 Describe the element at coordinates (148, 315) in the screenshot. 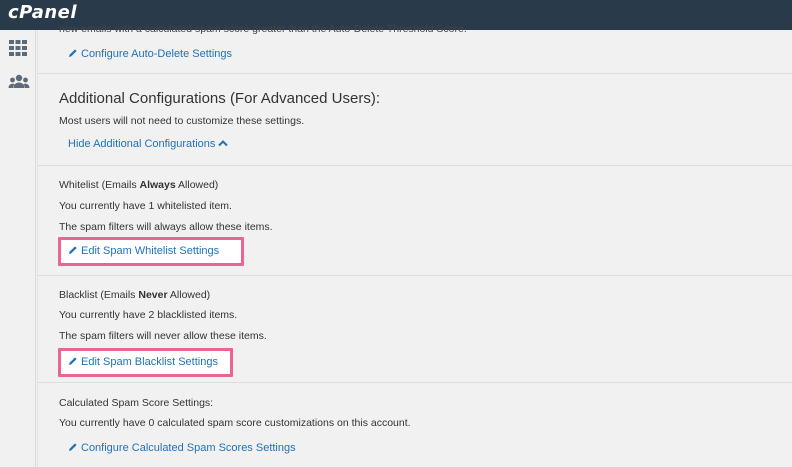

I see `blacklist-count: You currently have 2 blacklisted items.` at that location.